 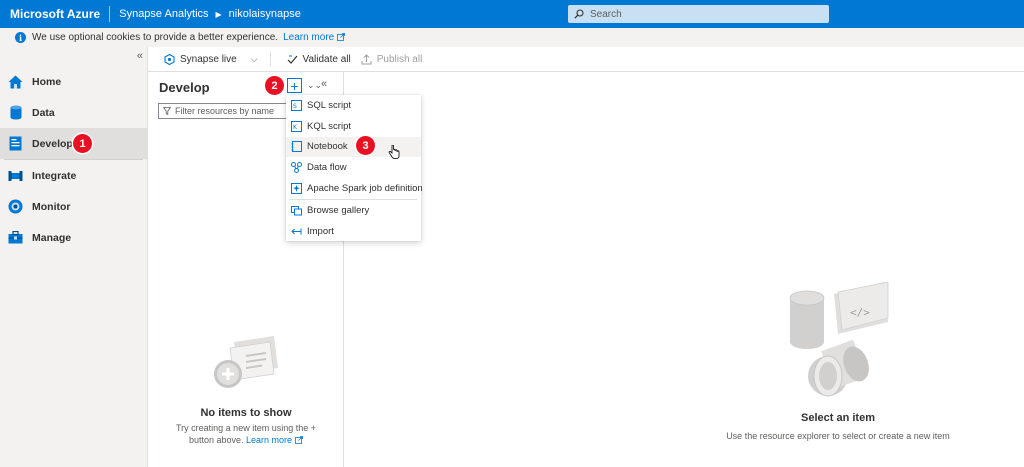 What do you see at coordinates (309, 37) in the screenshot?
I see `cookie-link-text: Learn more` at bounding box center [309, 37].